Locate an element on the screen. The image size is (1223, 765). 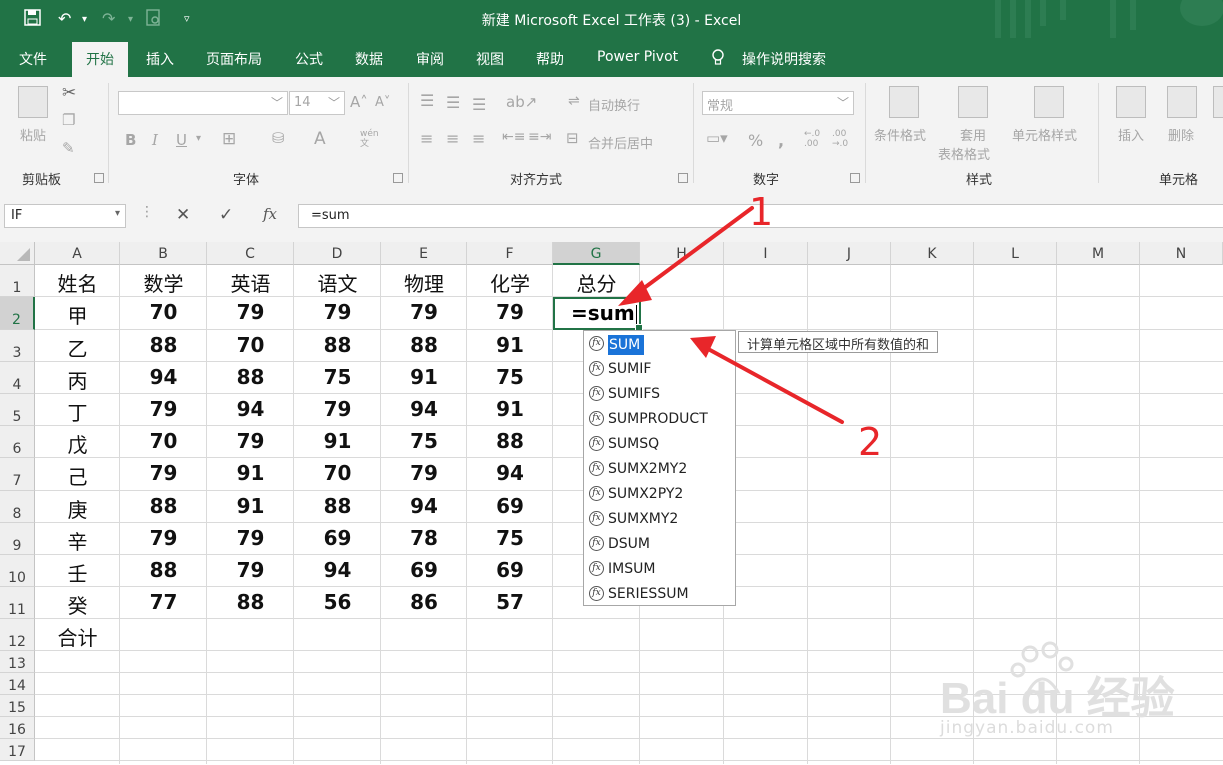
baidu-watermark: Bai du 经验 jingyan.baidu.com is located at coordinates (1060, 695).